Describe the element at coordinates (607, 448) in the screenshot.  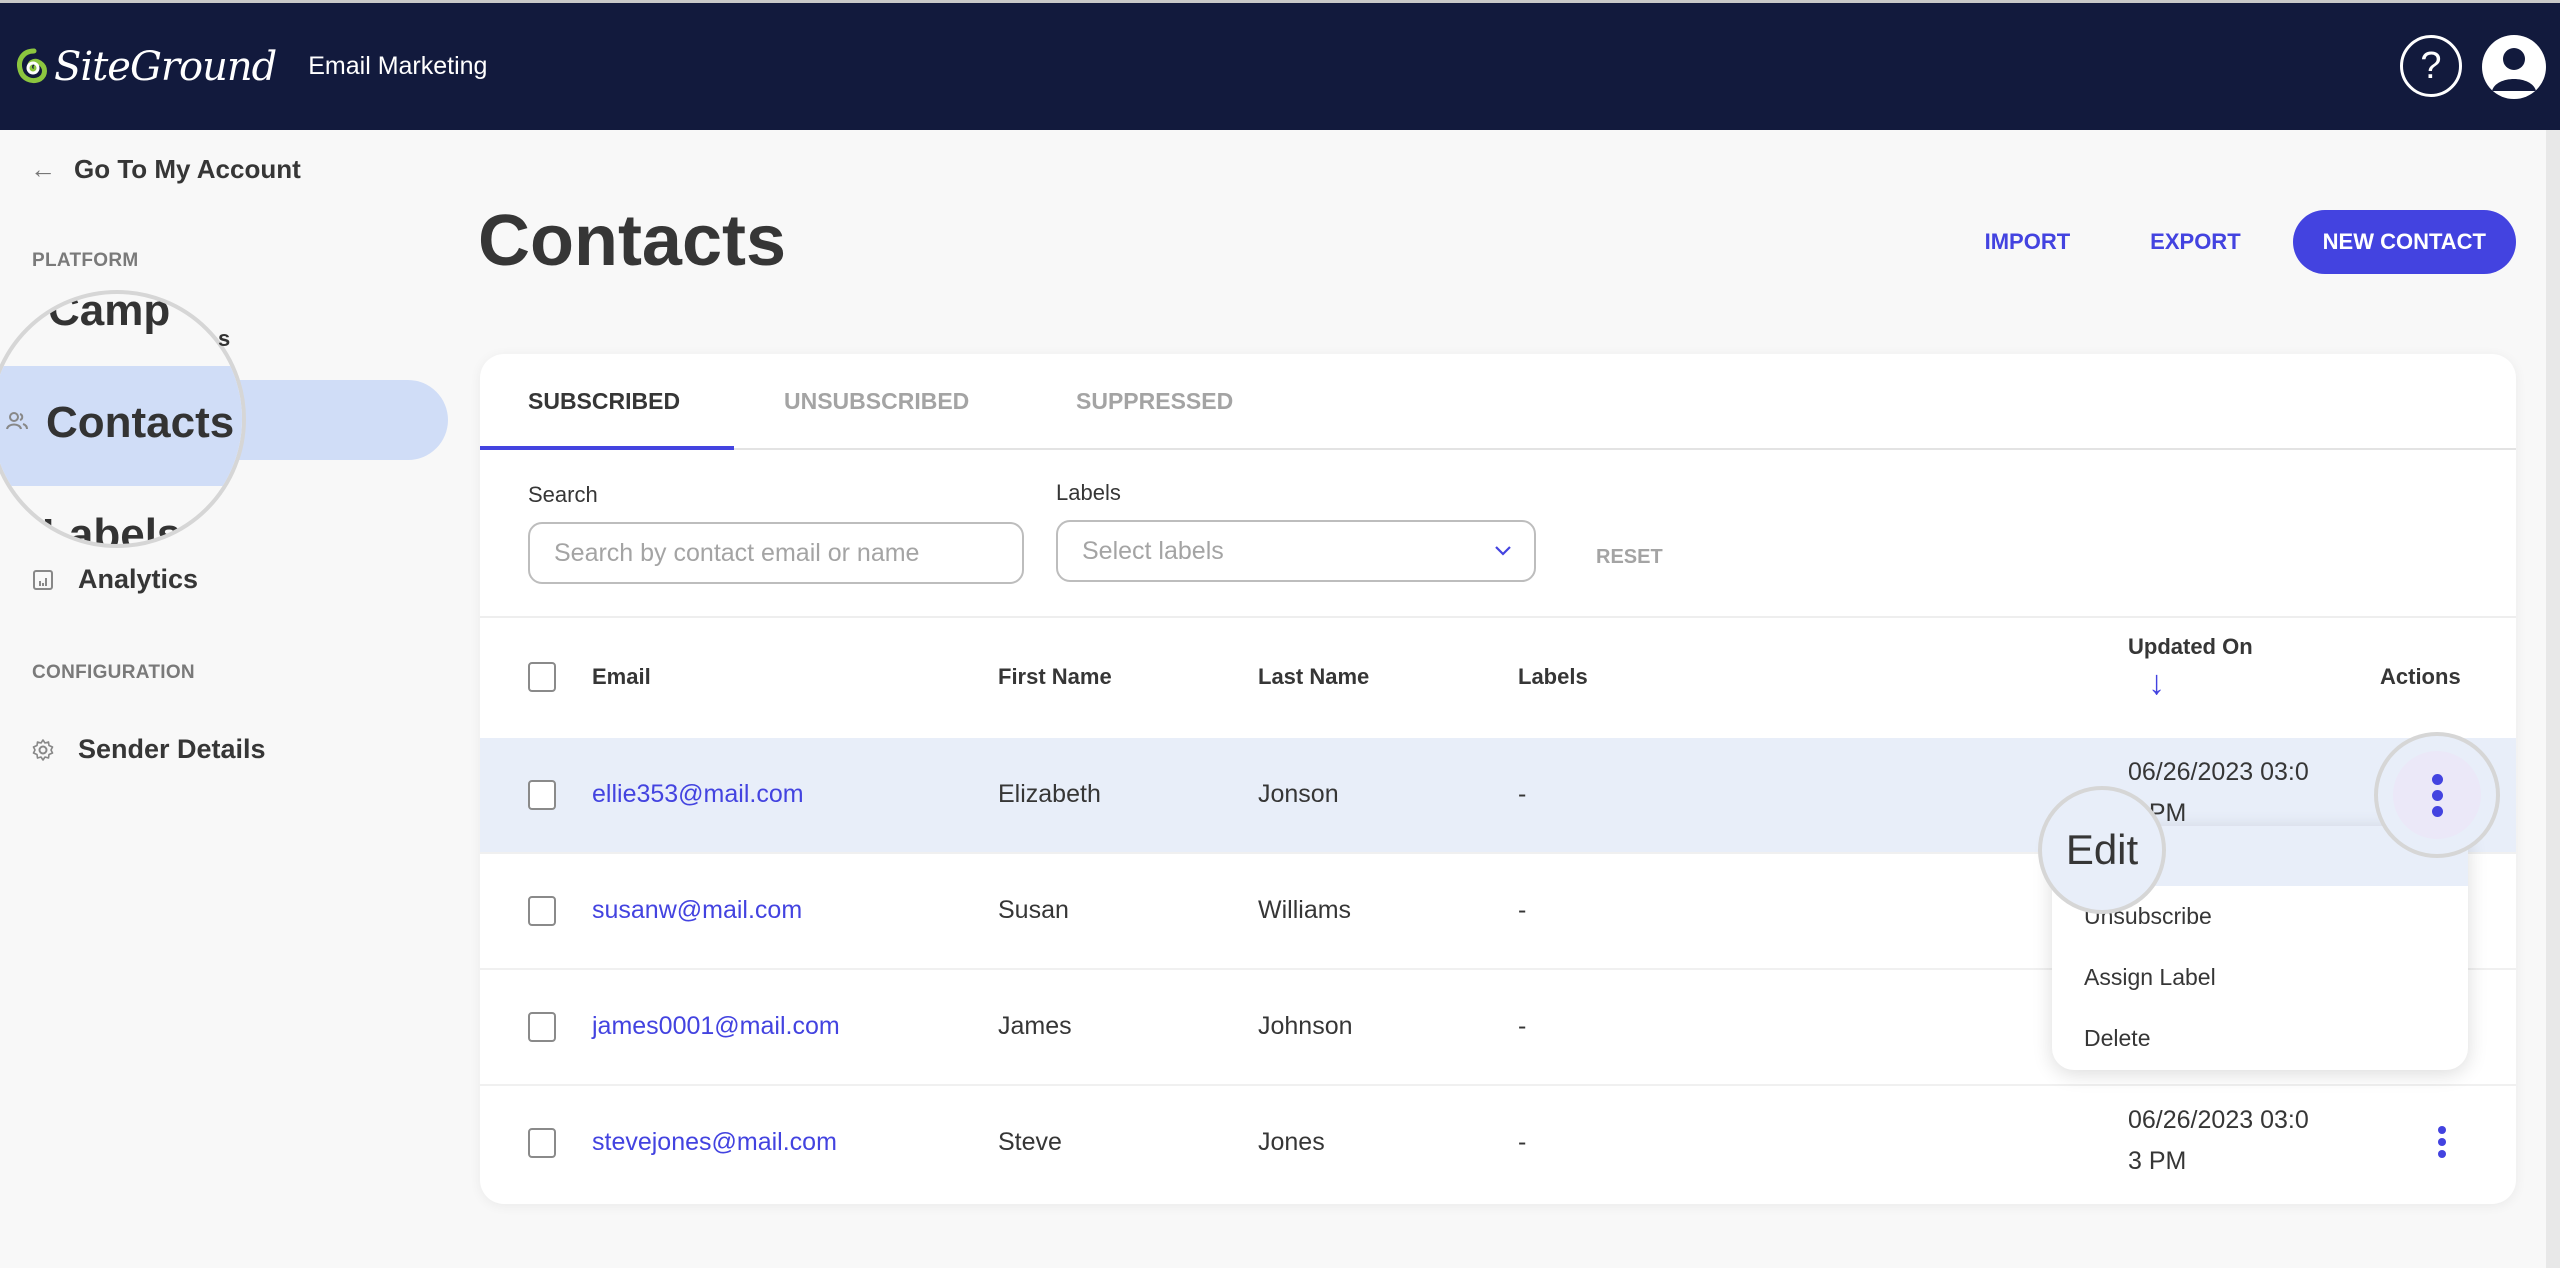
I see `active-tab-indicator` at that location.